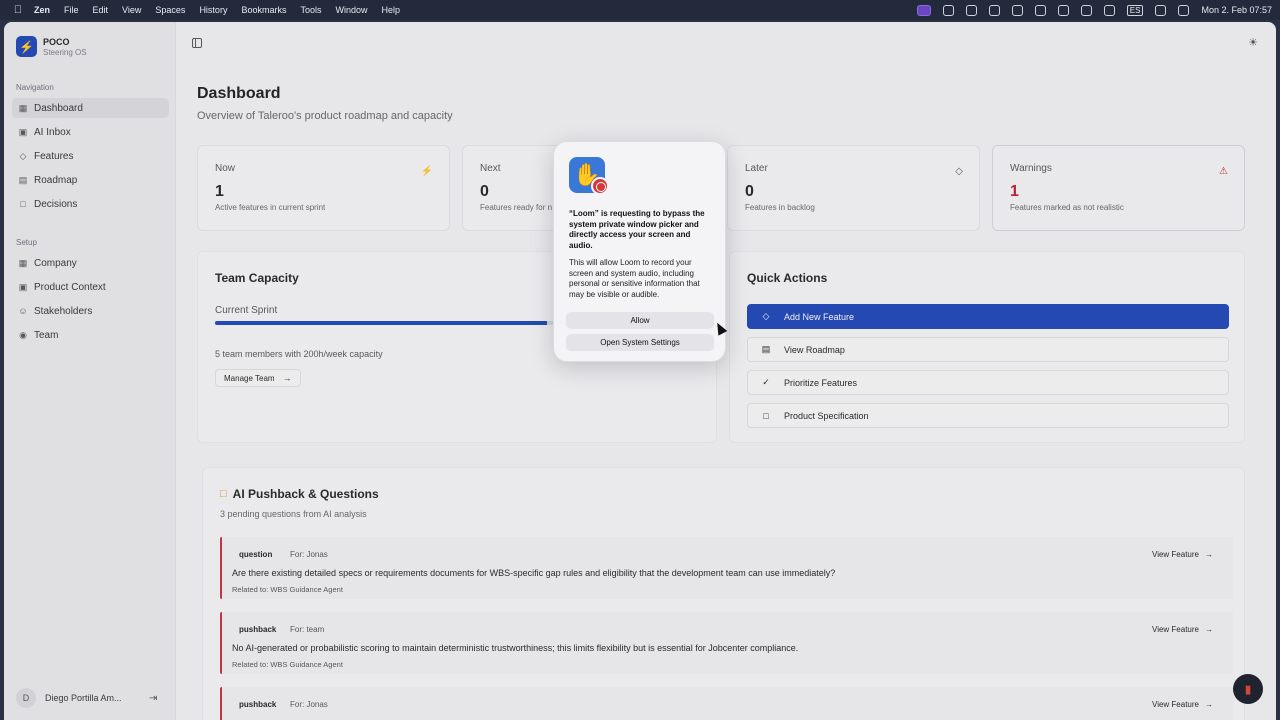 Image resolution: width=1280 pixels, height=720 pixels. What do you see at coordinates (90, 108) in the screenshot?
I see `sidebar-item-dashboard: ▦ Dashboard` at bounding box center [90, 108].